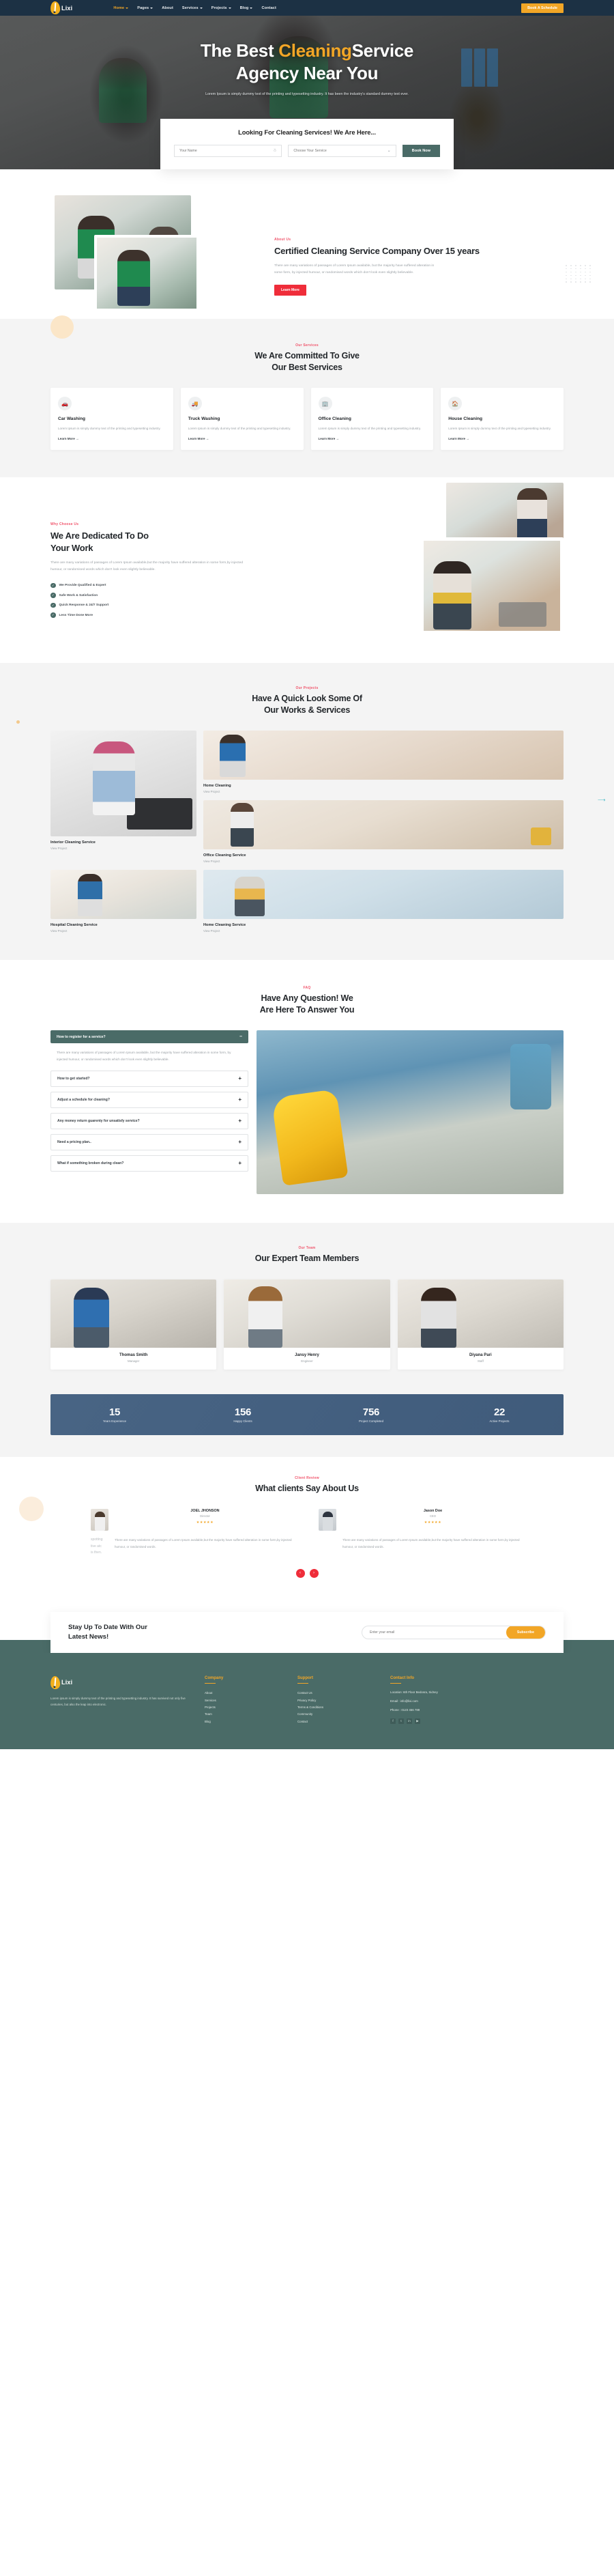 The width and height of the screenshot is (614, 2576). What do you see at coordinates (221, 8) in the screenshot?
I see `nav-item-projects: Projects` at bounding box center [221, 8].